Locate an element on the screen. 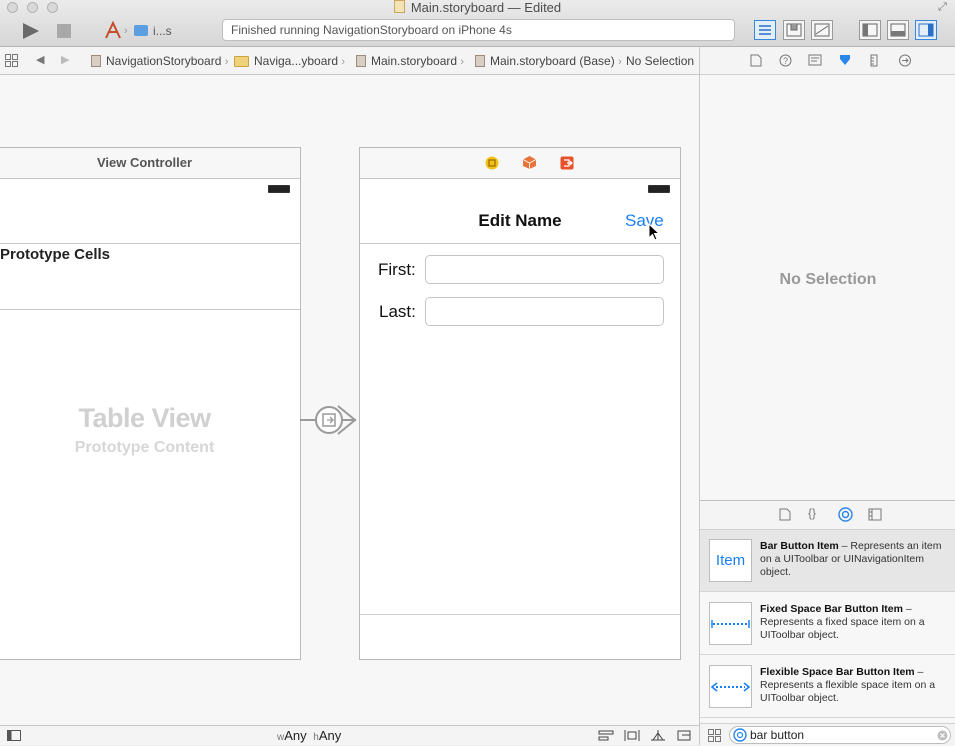  segue-connector is located at coordinates (330, 420).